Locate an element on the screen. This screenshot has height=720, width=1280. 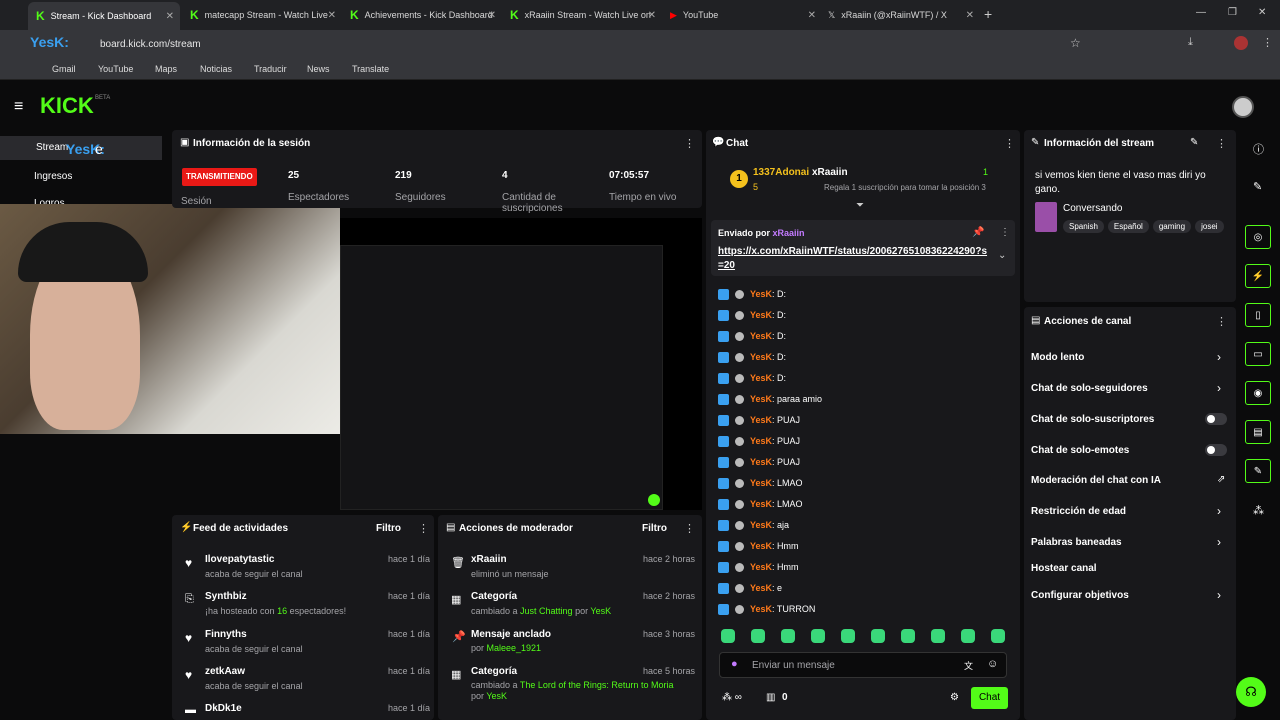
download-icon: ⤓ is located at coordinates (1190, 42).